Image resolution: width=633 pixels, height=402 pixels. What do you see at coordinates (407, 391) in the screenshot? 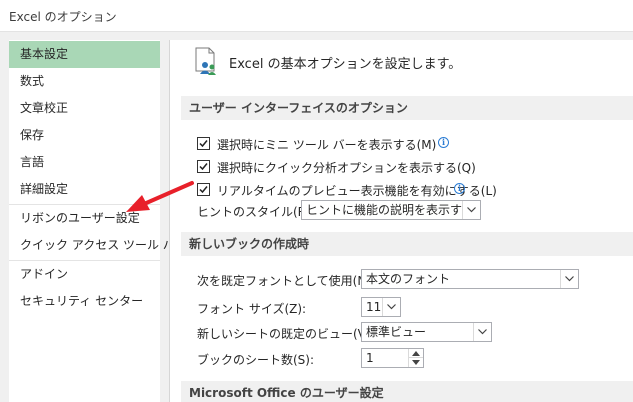
I see `section-header-office-personalization: Microsoft Office のユーザー設定` at bounding box center [407, 391].